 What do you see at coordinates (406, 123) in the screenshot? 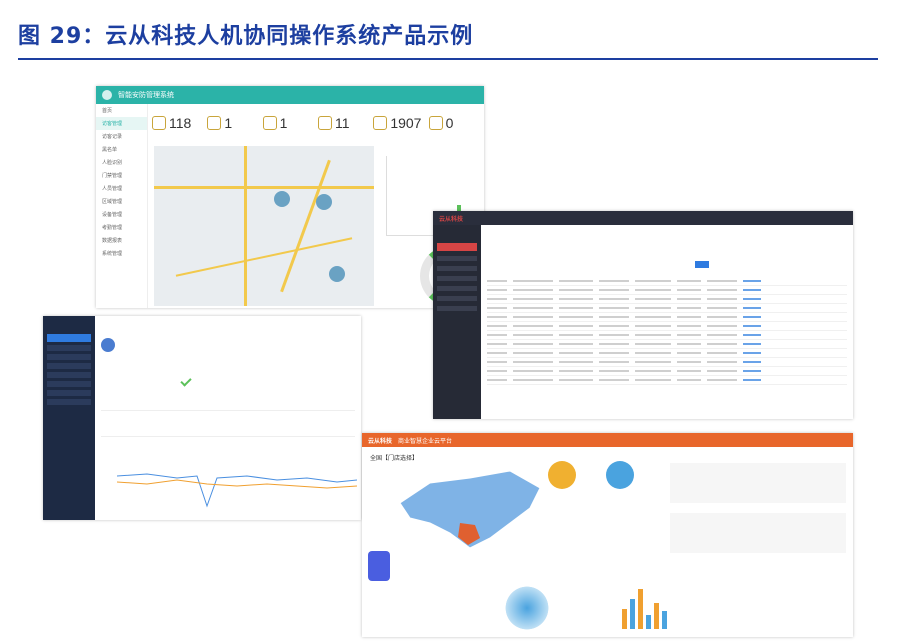
I see `stat-value: 1907` at bounding box center [406, 123].